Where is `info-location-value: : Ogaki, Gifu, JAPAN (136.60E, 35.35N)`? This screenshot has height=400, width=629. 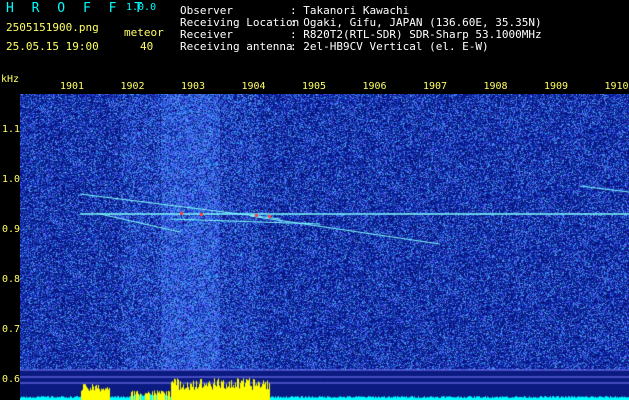
info-location-value: : Ogaki, Gifu, JAPAN (136.60E, 35.35N) is located at coordinates (416, 22).